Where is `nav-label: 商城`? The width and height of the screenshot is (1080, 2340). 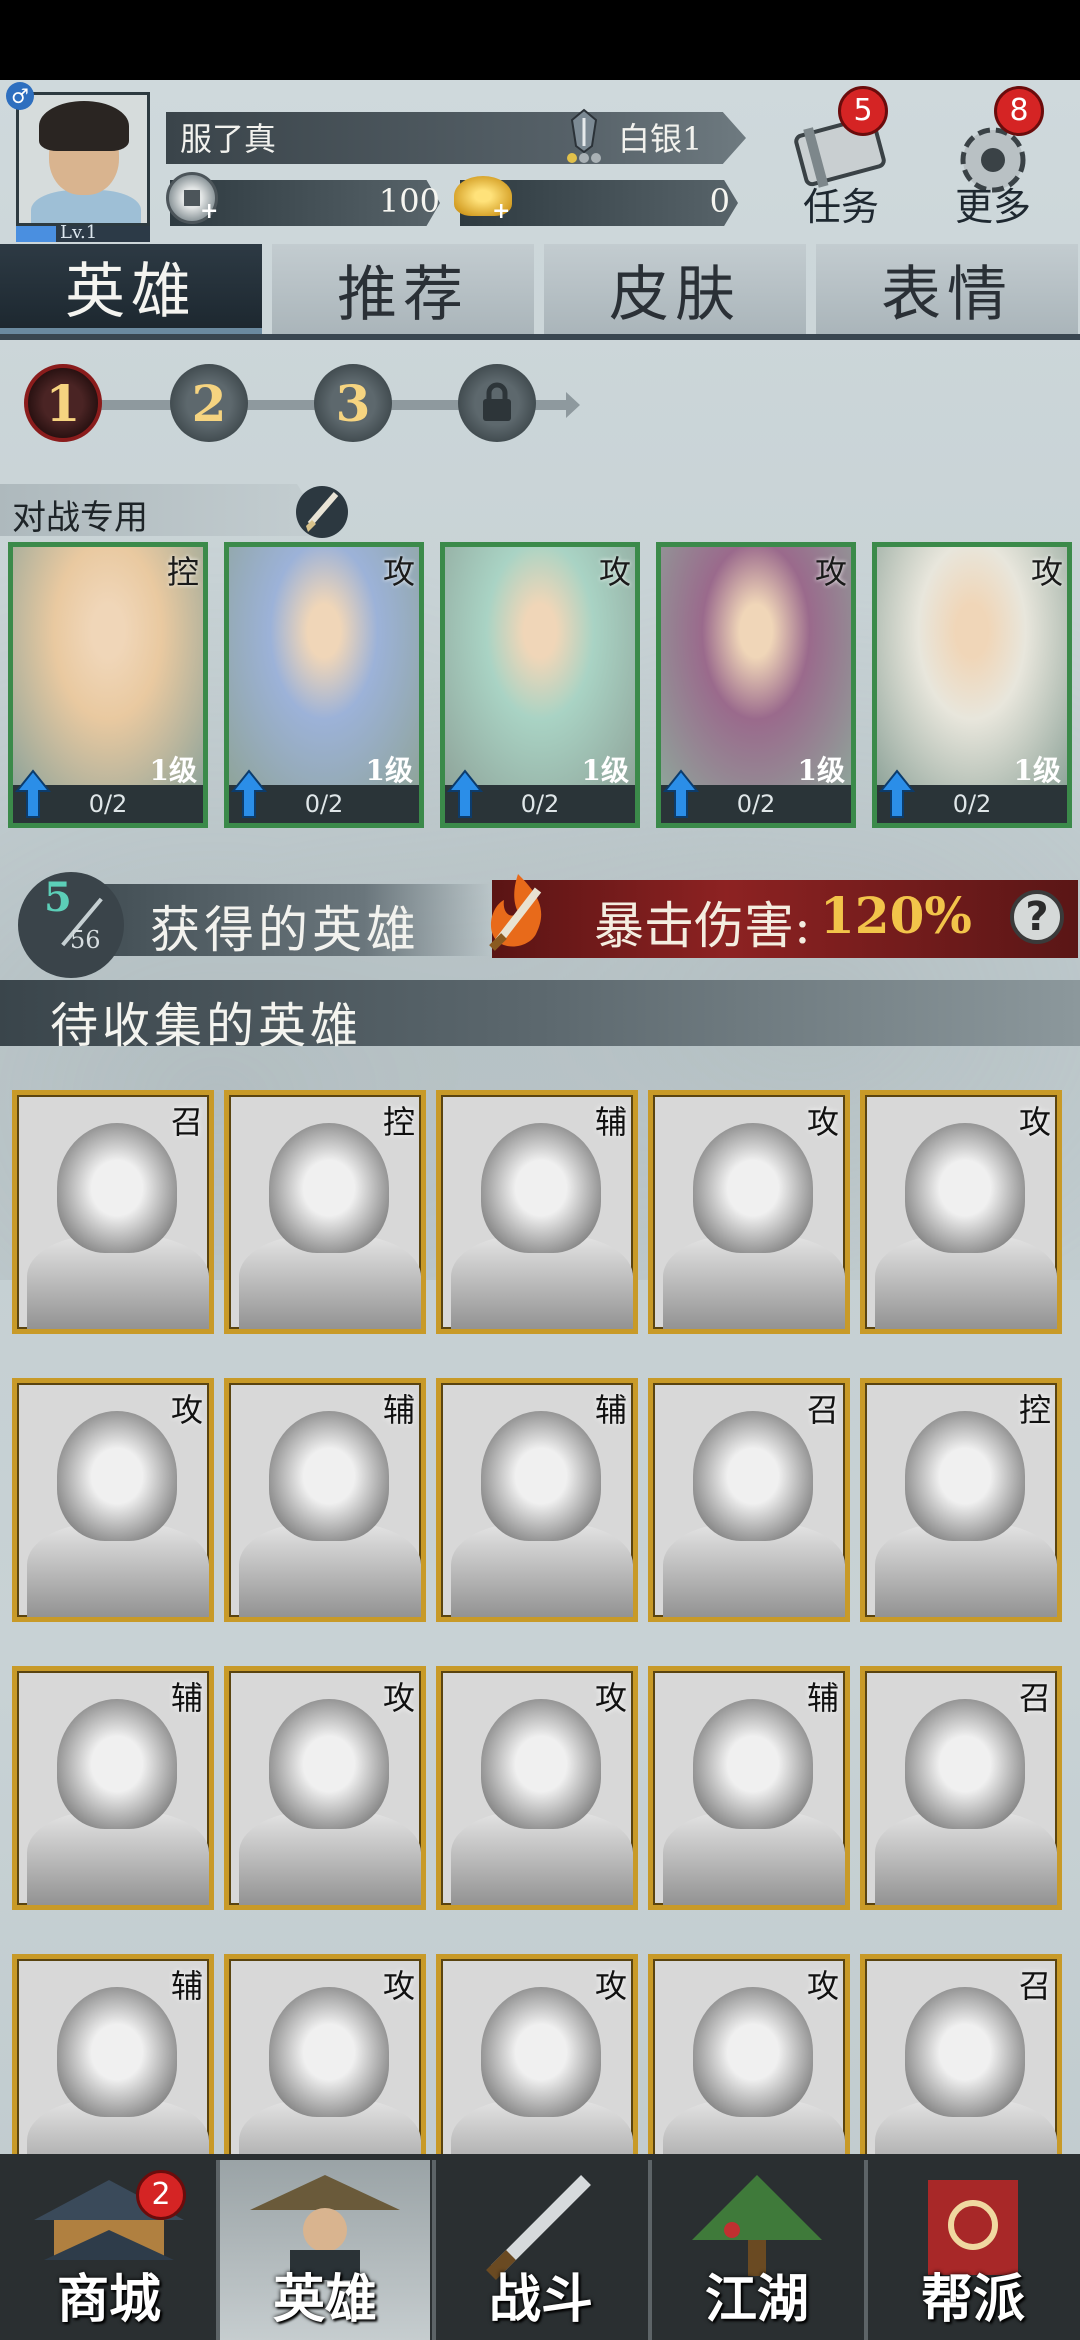 nav-label: 商城 is located at coordinates (108, 2299).